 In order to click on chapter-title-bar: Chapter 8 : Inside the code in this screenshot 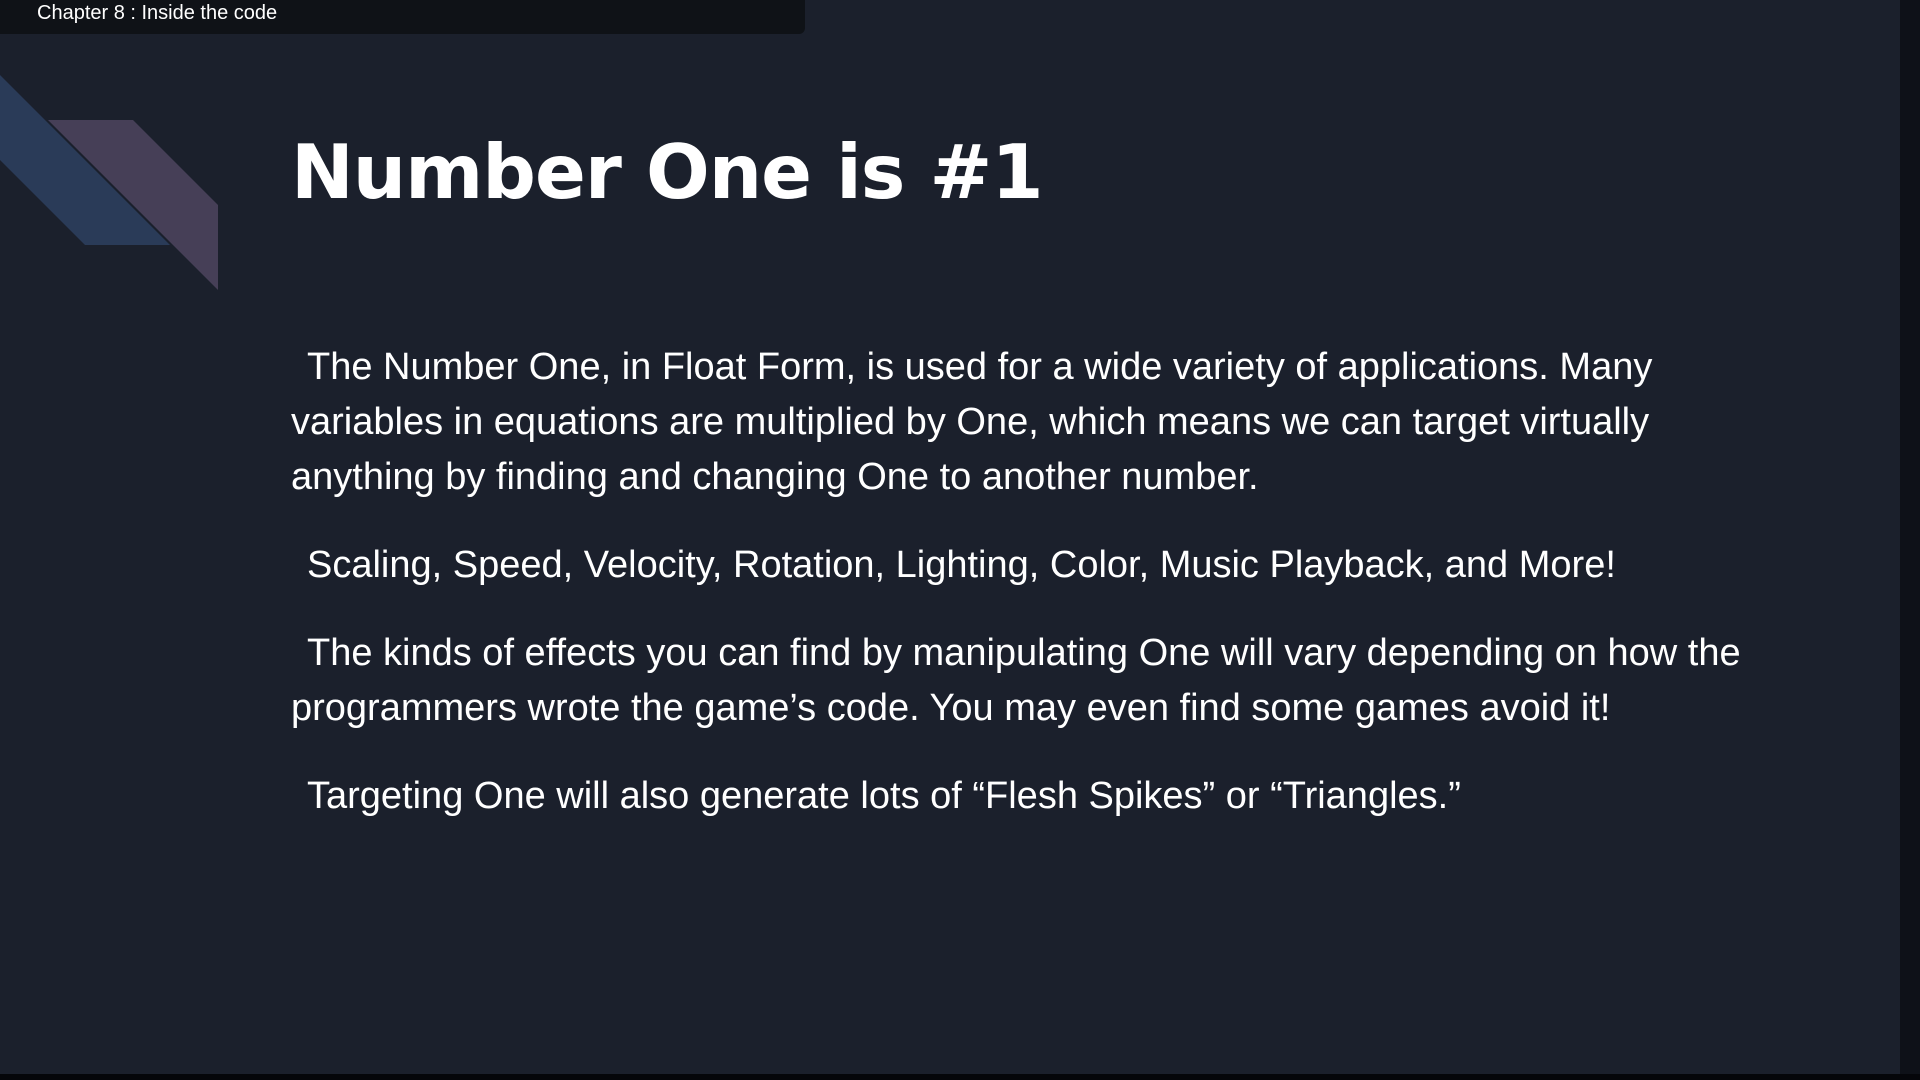, I will do `click(402, 17)`.